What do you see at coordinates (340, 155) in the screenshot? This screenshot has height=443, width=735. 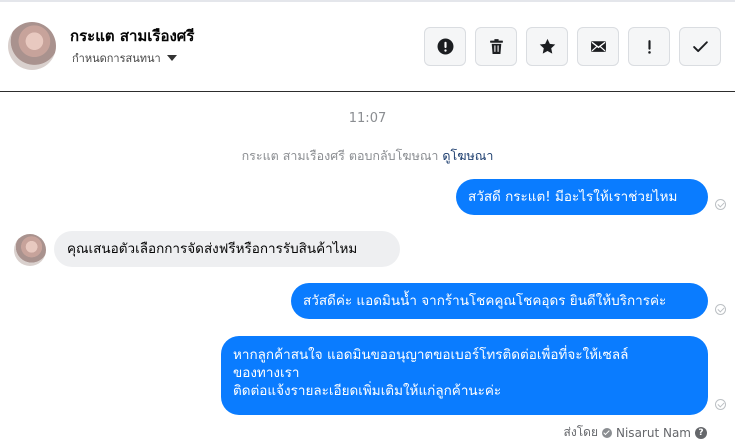 I see `ad-reply-text: กระแต สามเรืองศรี ตอบกลับโฆษณา` at bounding box center [340, 155].